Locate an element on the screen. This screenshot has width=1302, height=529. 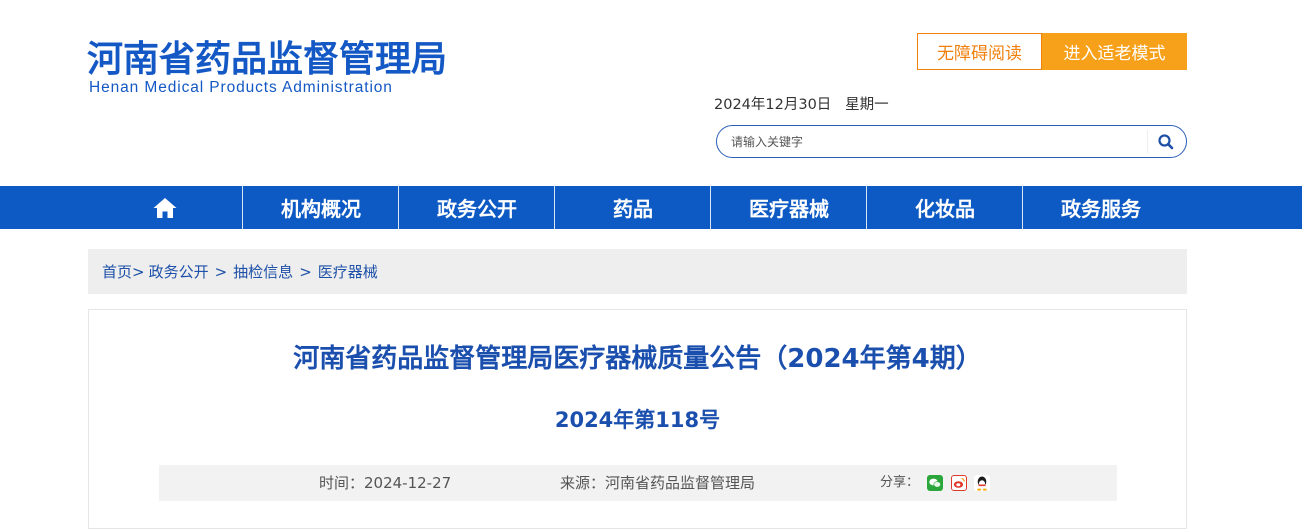
main-nav: 机构概况 政务公开 药品 医疗器械 化妆品 政务服务 is located at coordinates (651, 207).